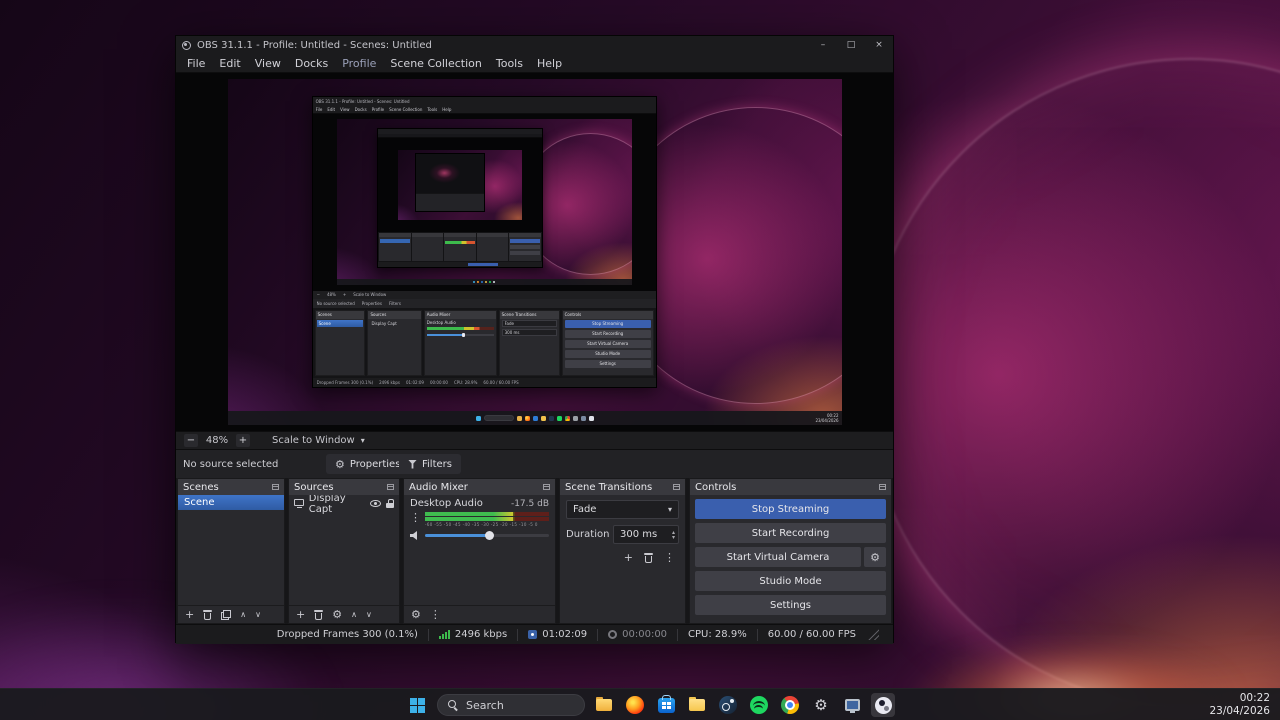 This screenshot has width=1280, height=720. What do you see at coordinates (474, 282) in the screenshot?
I see `nested2-taskbar-dots` at bounding box center [474, 282].